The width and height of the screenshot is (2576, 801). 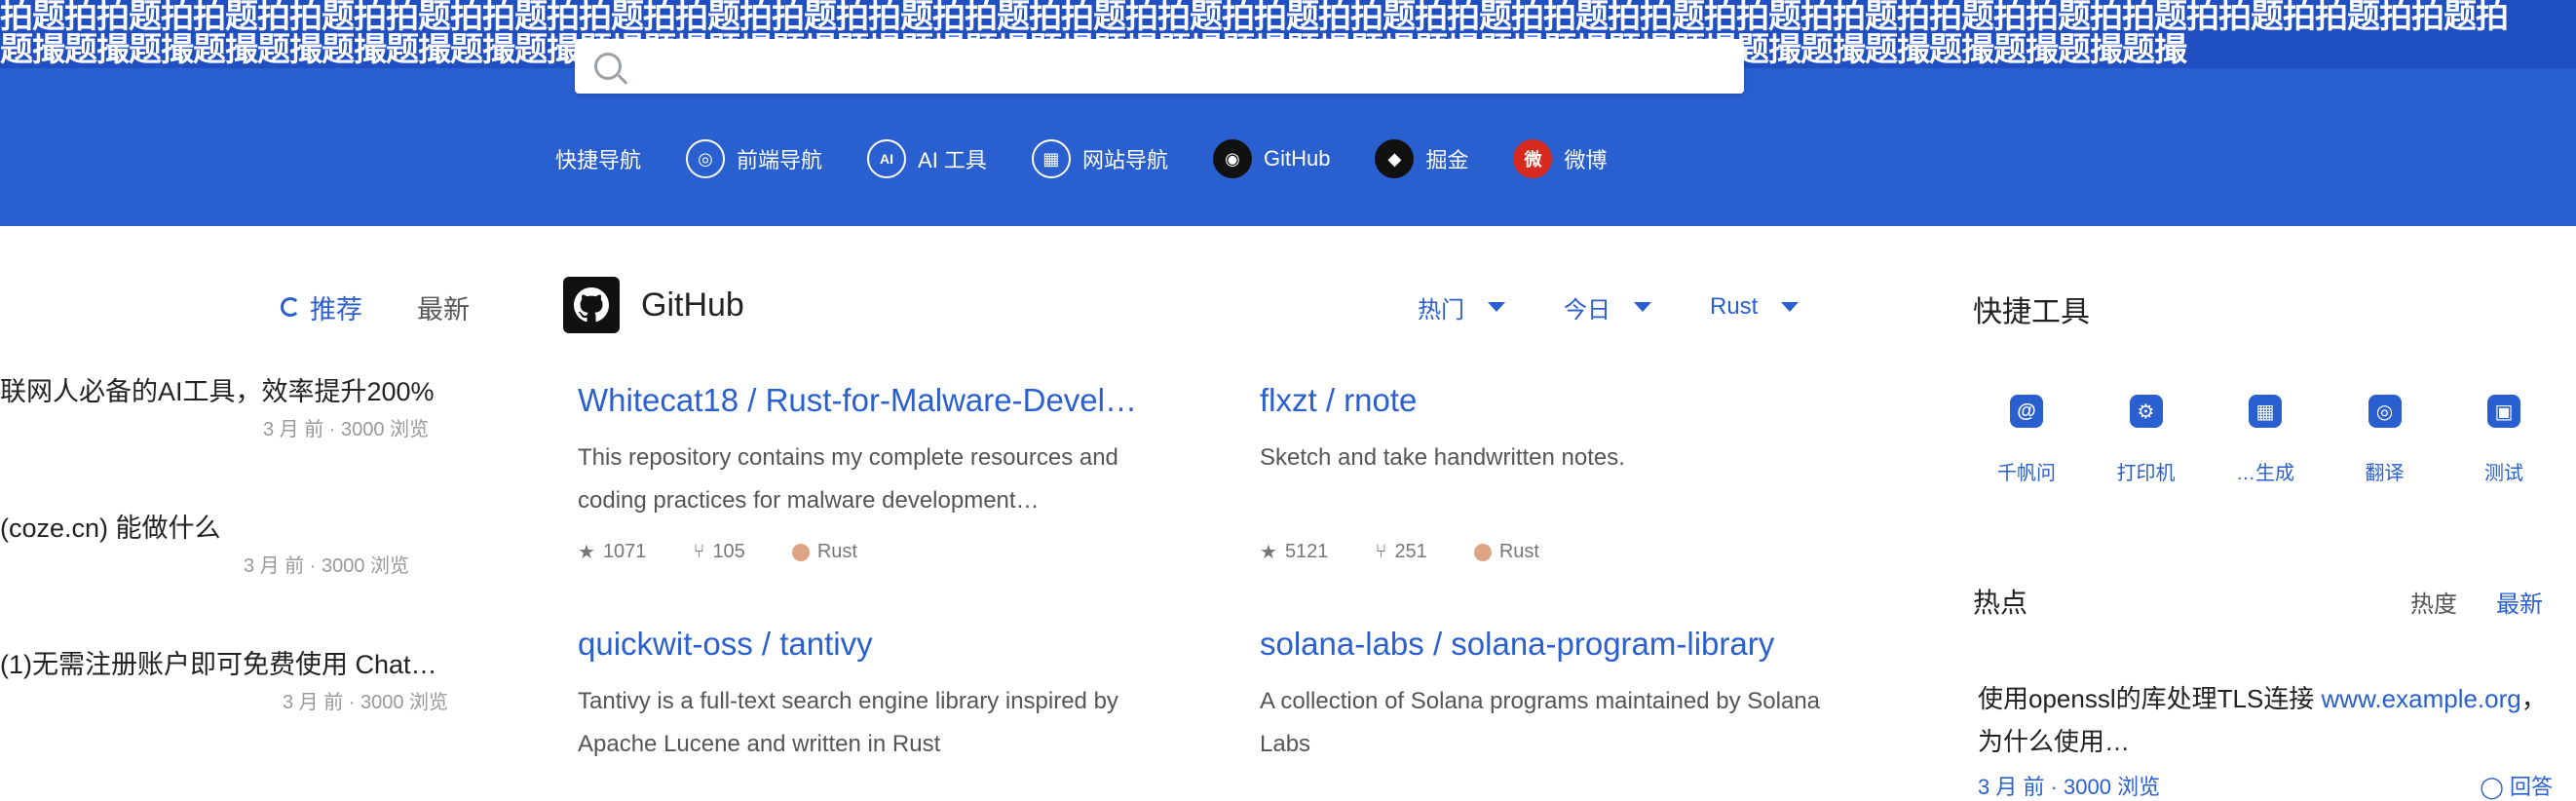 I want to click on quick-link-ai: AI AI 工具, so click(x=927, y=159).